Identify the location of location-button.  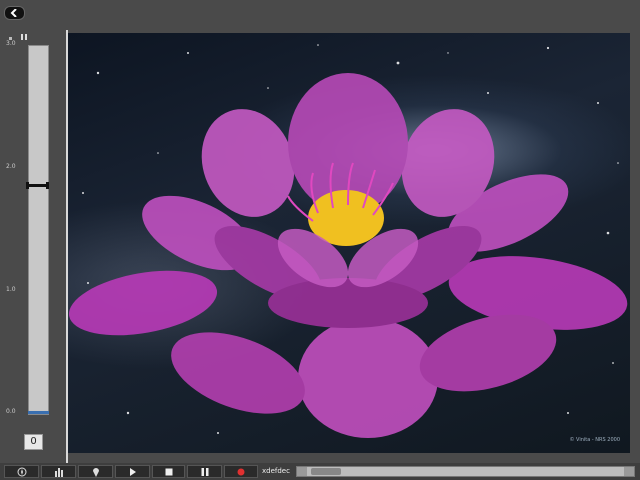
(95, 471).